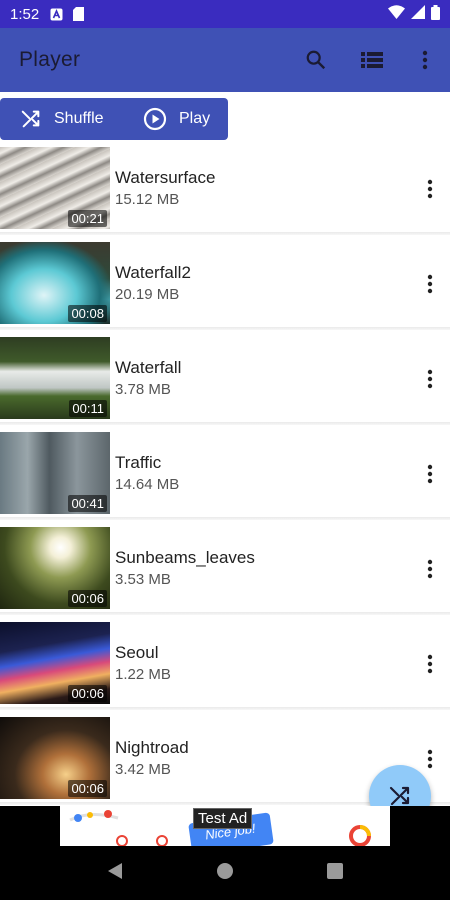  I want to click on video-duration: 00:08, so click(87, 313).